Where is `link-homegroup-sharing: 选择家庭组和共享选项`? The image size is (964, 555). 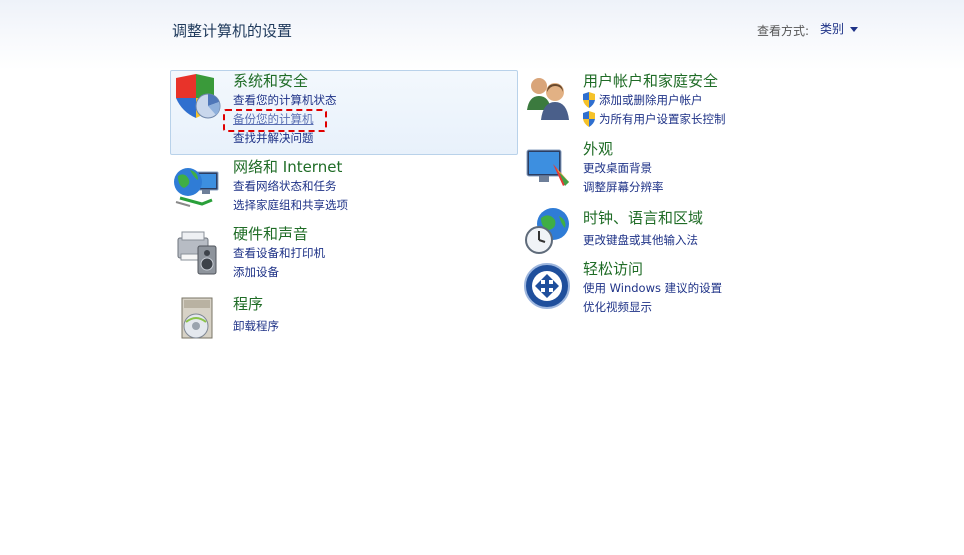
link-homegroup-sharing: 选择家庭组和共享选项 is located at coordinates (290, 205).